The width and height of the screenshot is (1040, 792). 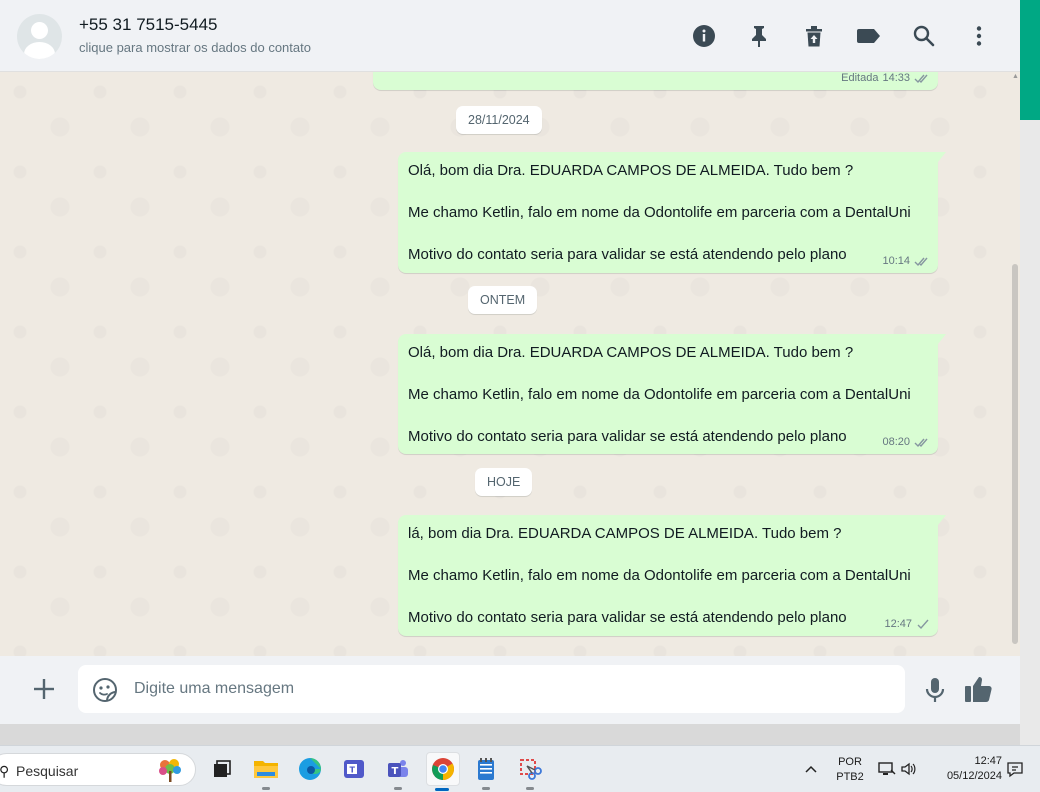 I want to click on message-input-box, so click(x=491, y=689).